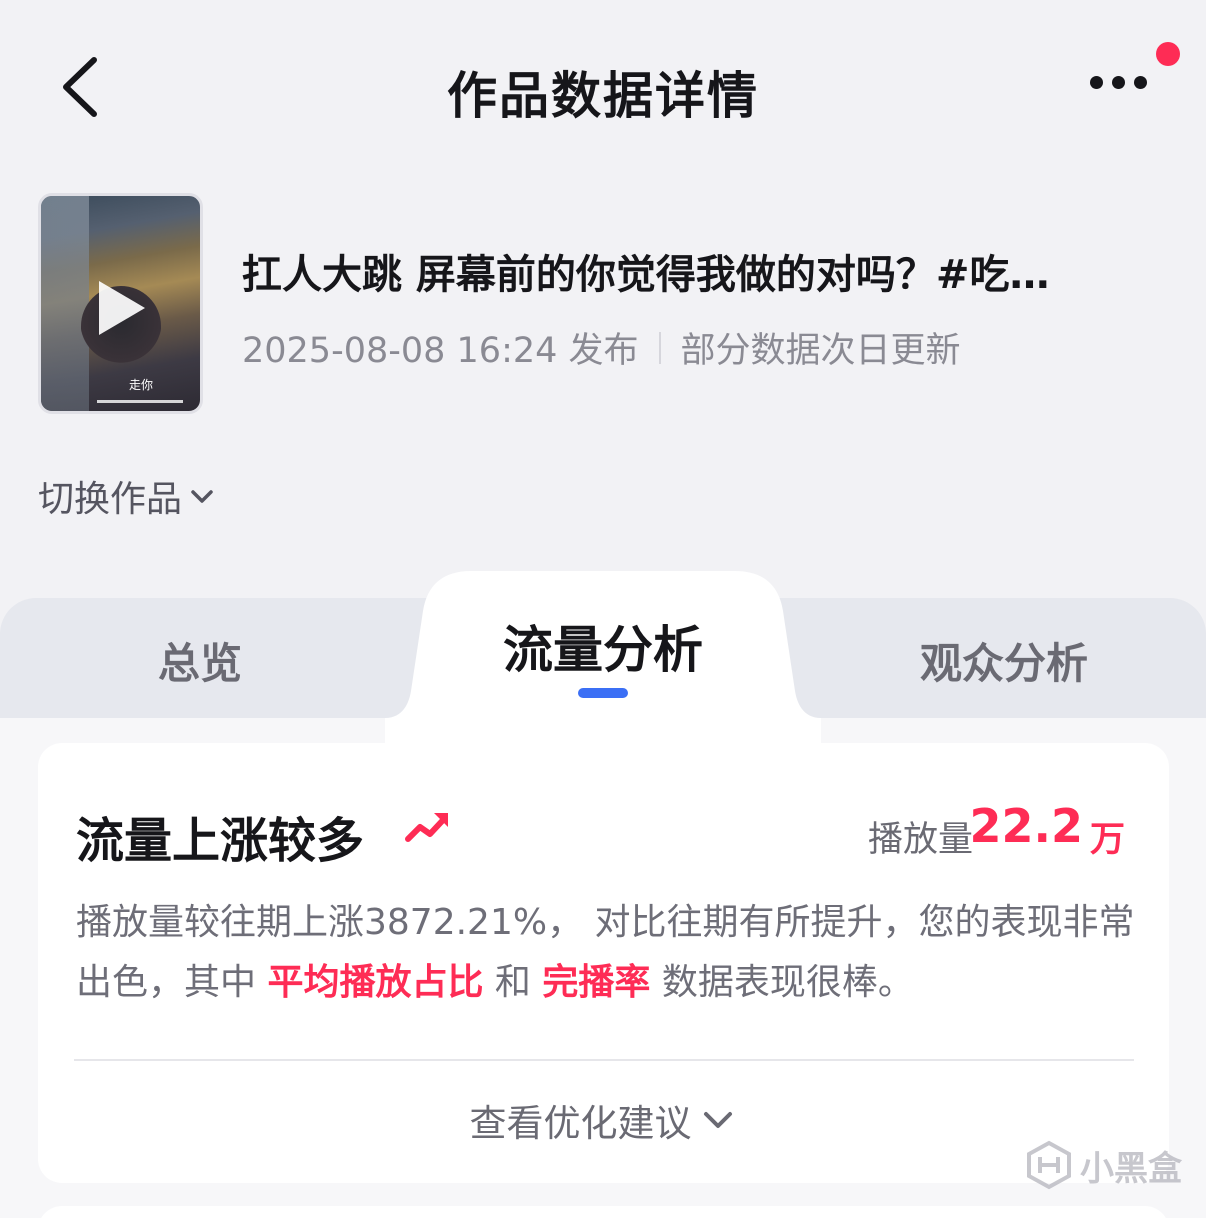 The width and height of the screenshot is (1206, 1218). What do you see at coordinates (1107, 840) in the screenshot?
I see `play-count-unit: 万` at bounding box center [1107, 840].